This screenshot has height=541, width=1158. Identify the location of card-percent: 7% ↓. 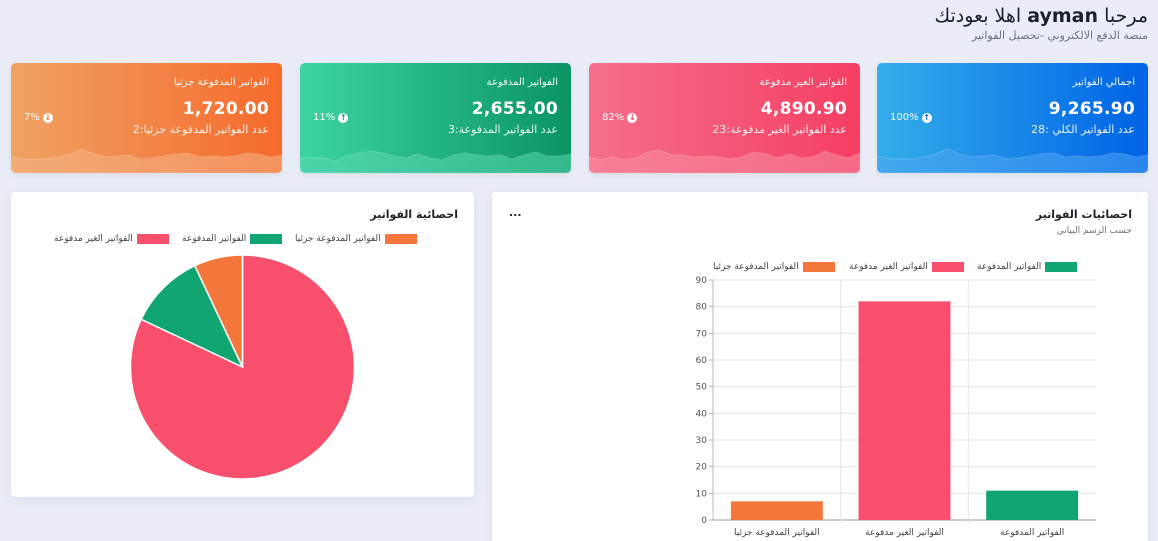
(38, 117).